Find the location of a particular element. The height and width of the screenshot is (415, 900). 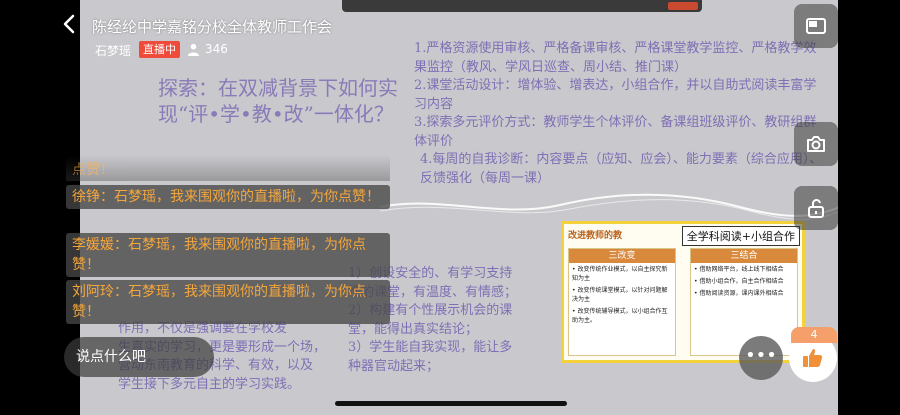

card-list-item: • 改变传统课堂模式，以针对问题解决为主 is located at coordinates (620, 295).